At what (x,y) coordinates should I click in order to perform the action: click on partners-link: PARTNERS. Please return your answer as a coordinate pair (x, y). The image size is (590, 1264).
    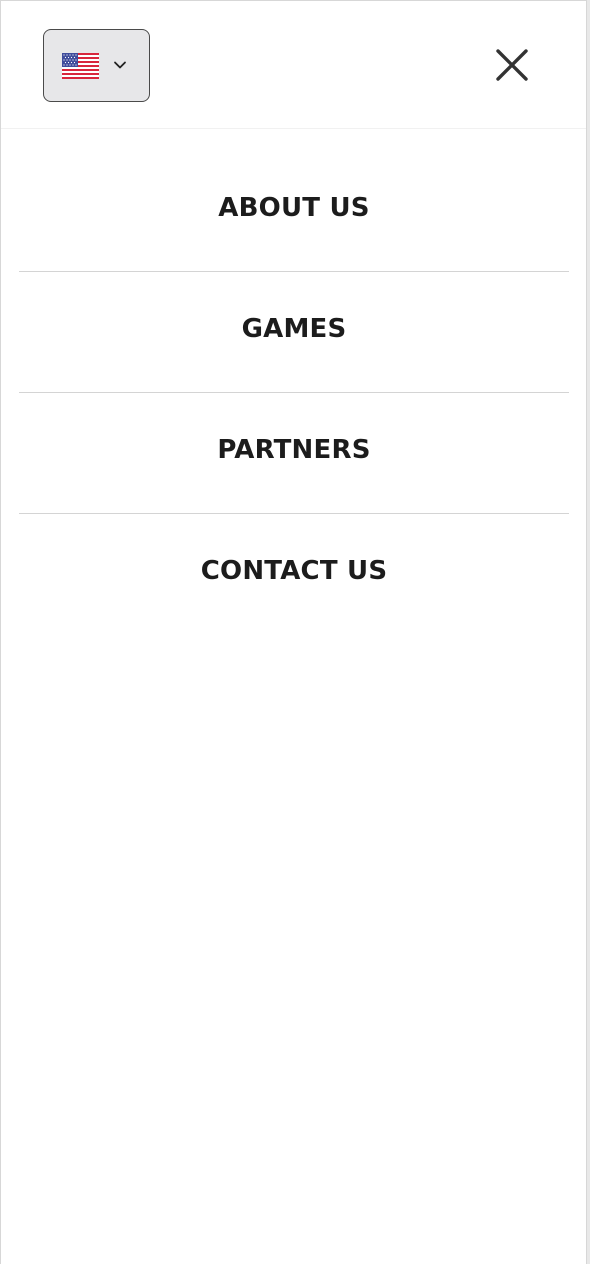
    Looking at the image, I should click on (294, 450).